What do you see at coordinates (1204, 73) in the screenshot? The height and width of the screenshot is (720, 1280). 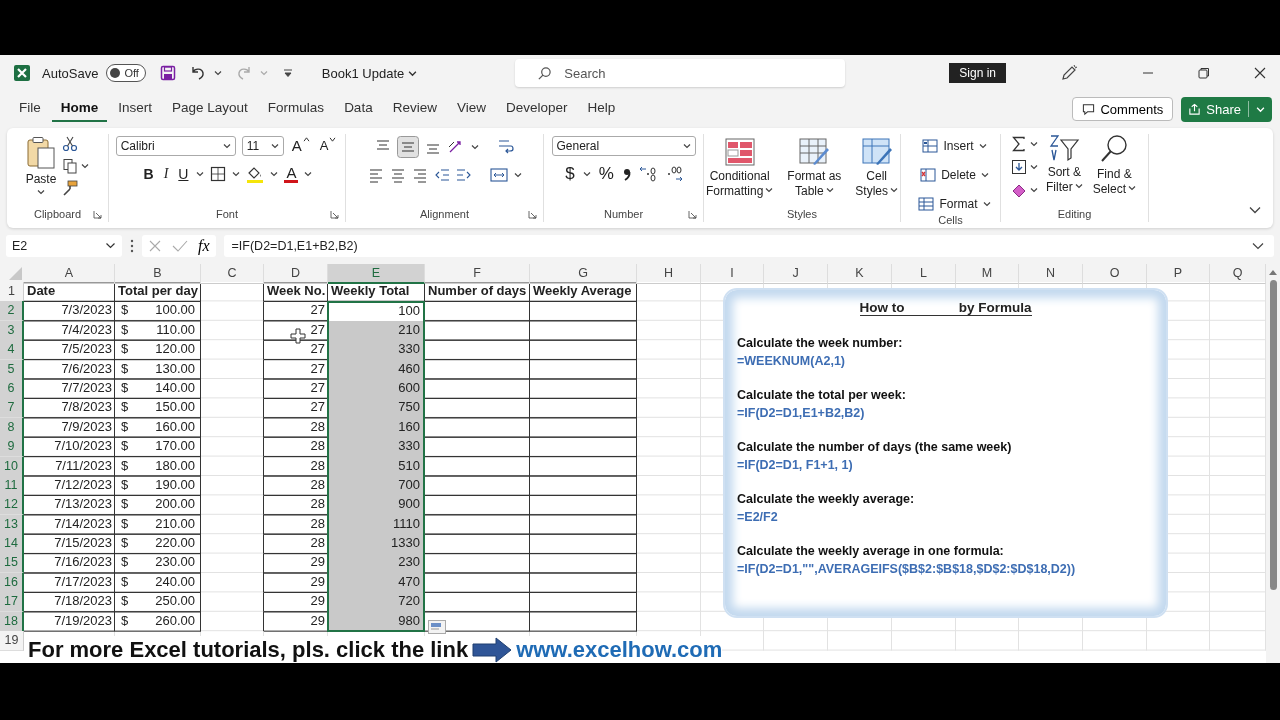 I see `restore-icon` at bounding box center [1204, 73].